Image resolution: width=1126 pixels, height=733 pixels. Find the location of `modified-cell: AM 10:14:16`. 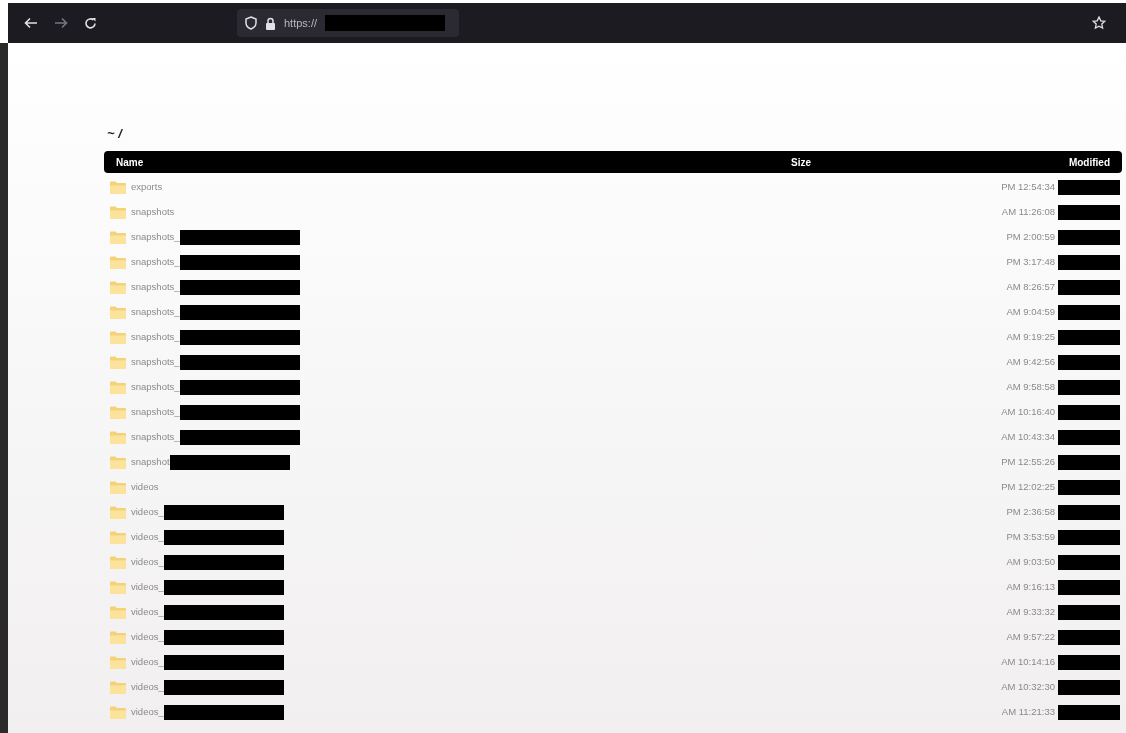

modified-cell: AM 10:14:16 is located at coordinates (1028, 662).